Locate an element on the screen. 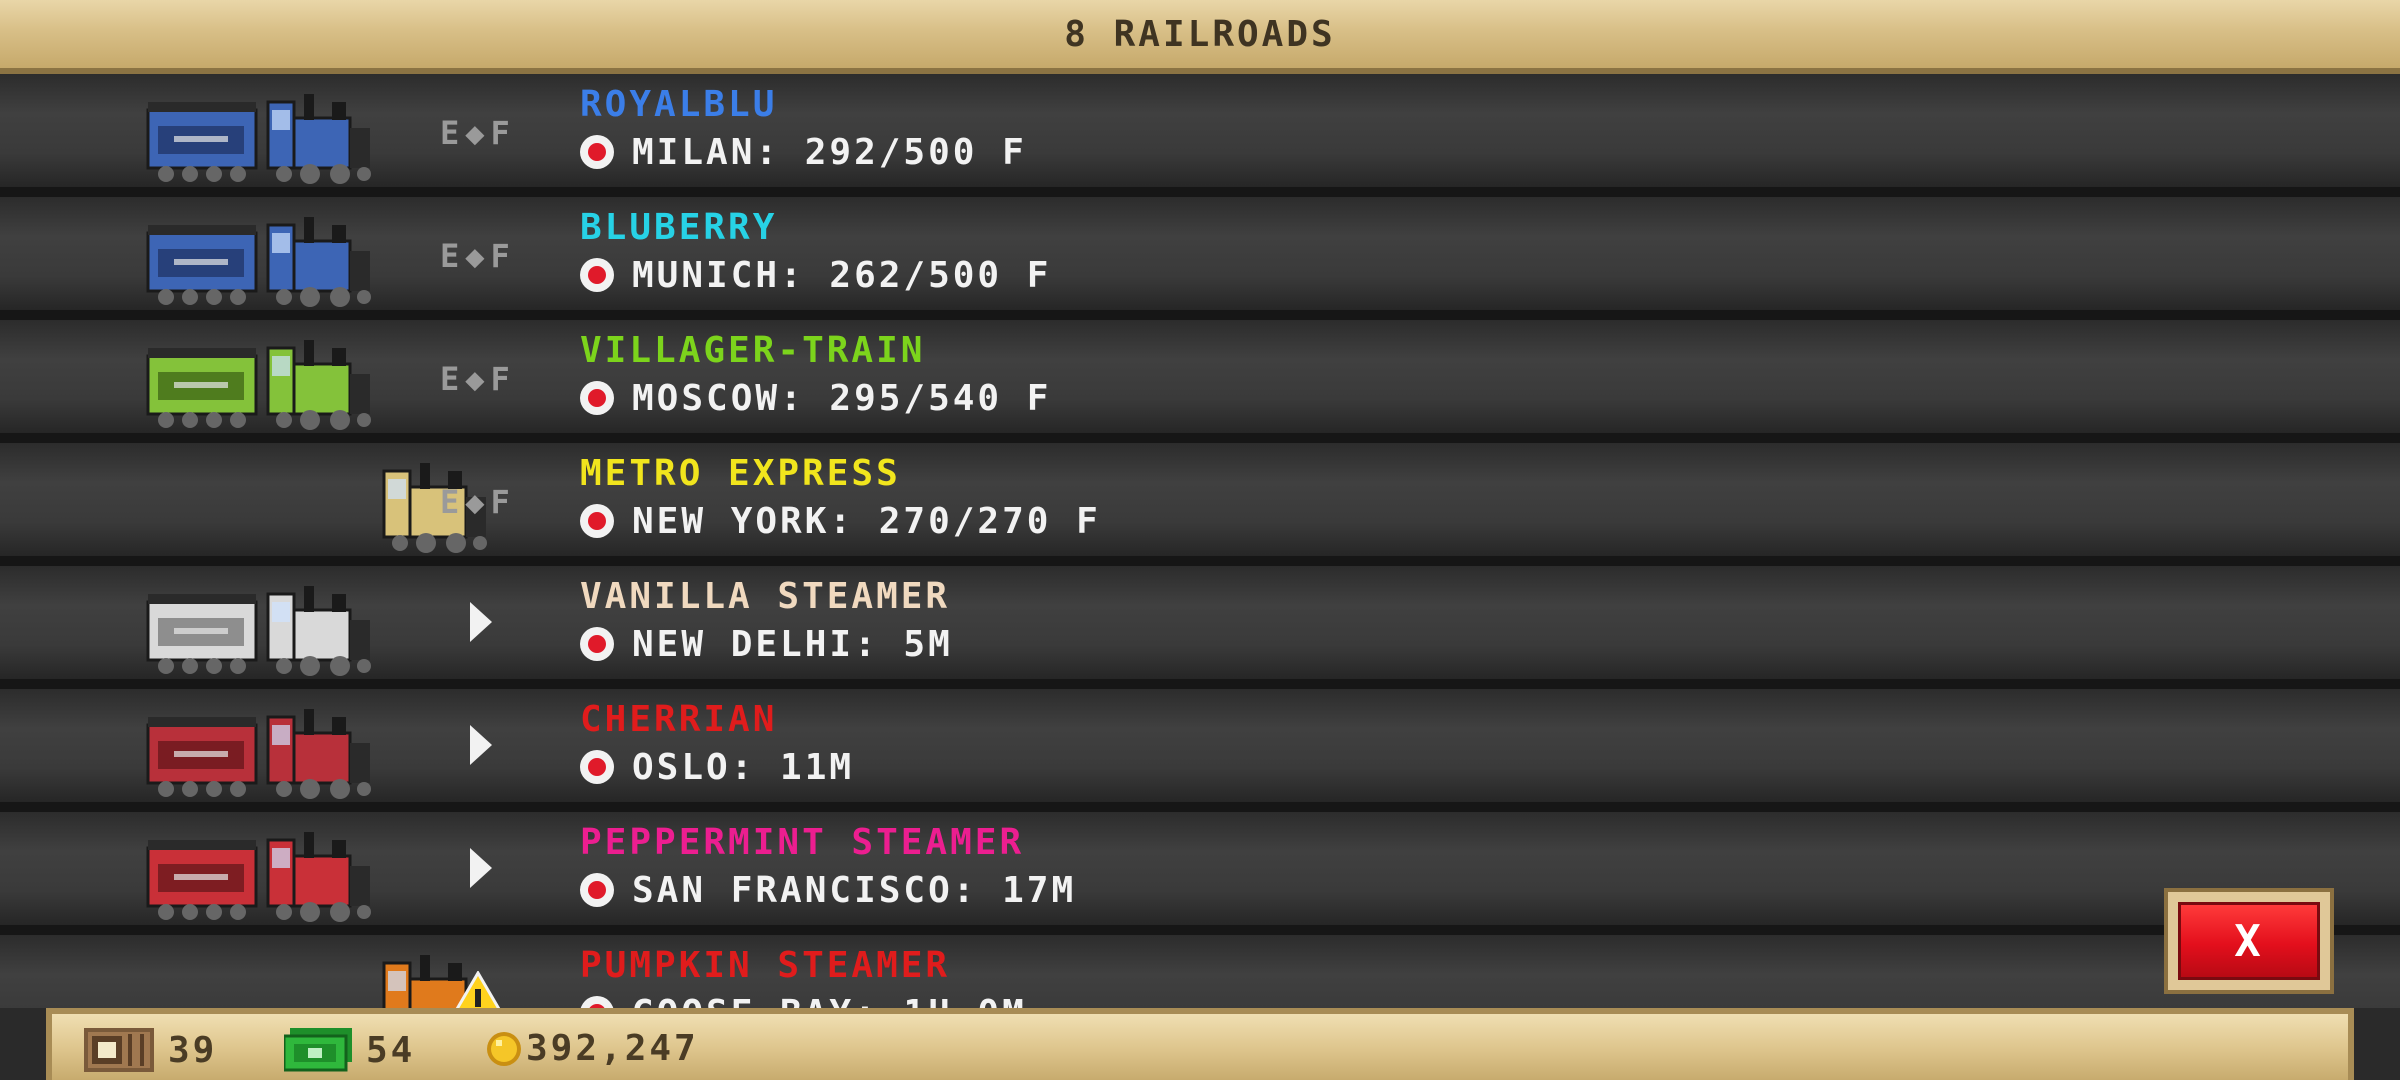  destination-text: NEW YORK: 270/270 F is located at coordinates (866, 521).